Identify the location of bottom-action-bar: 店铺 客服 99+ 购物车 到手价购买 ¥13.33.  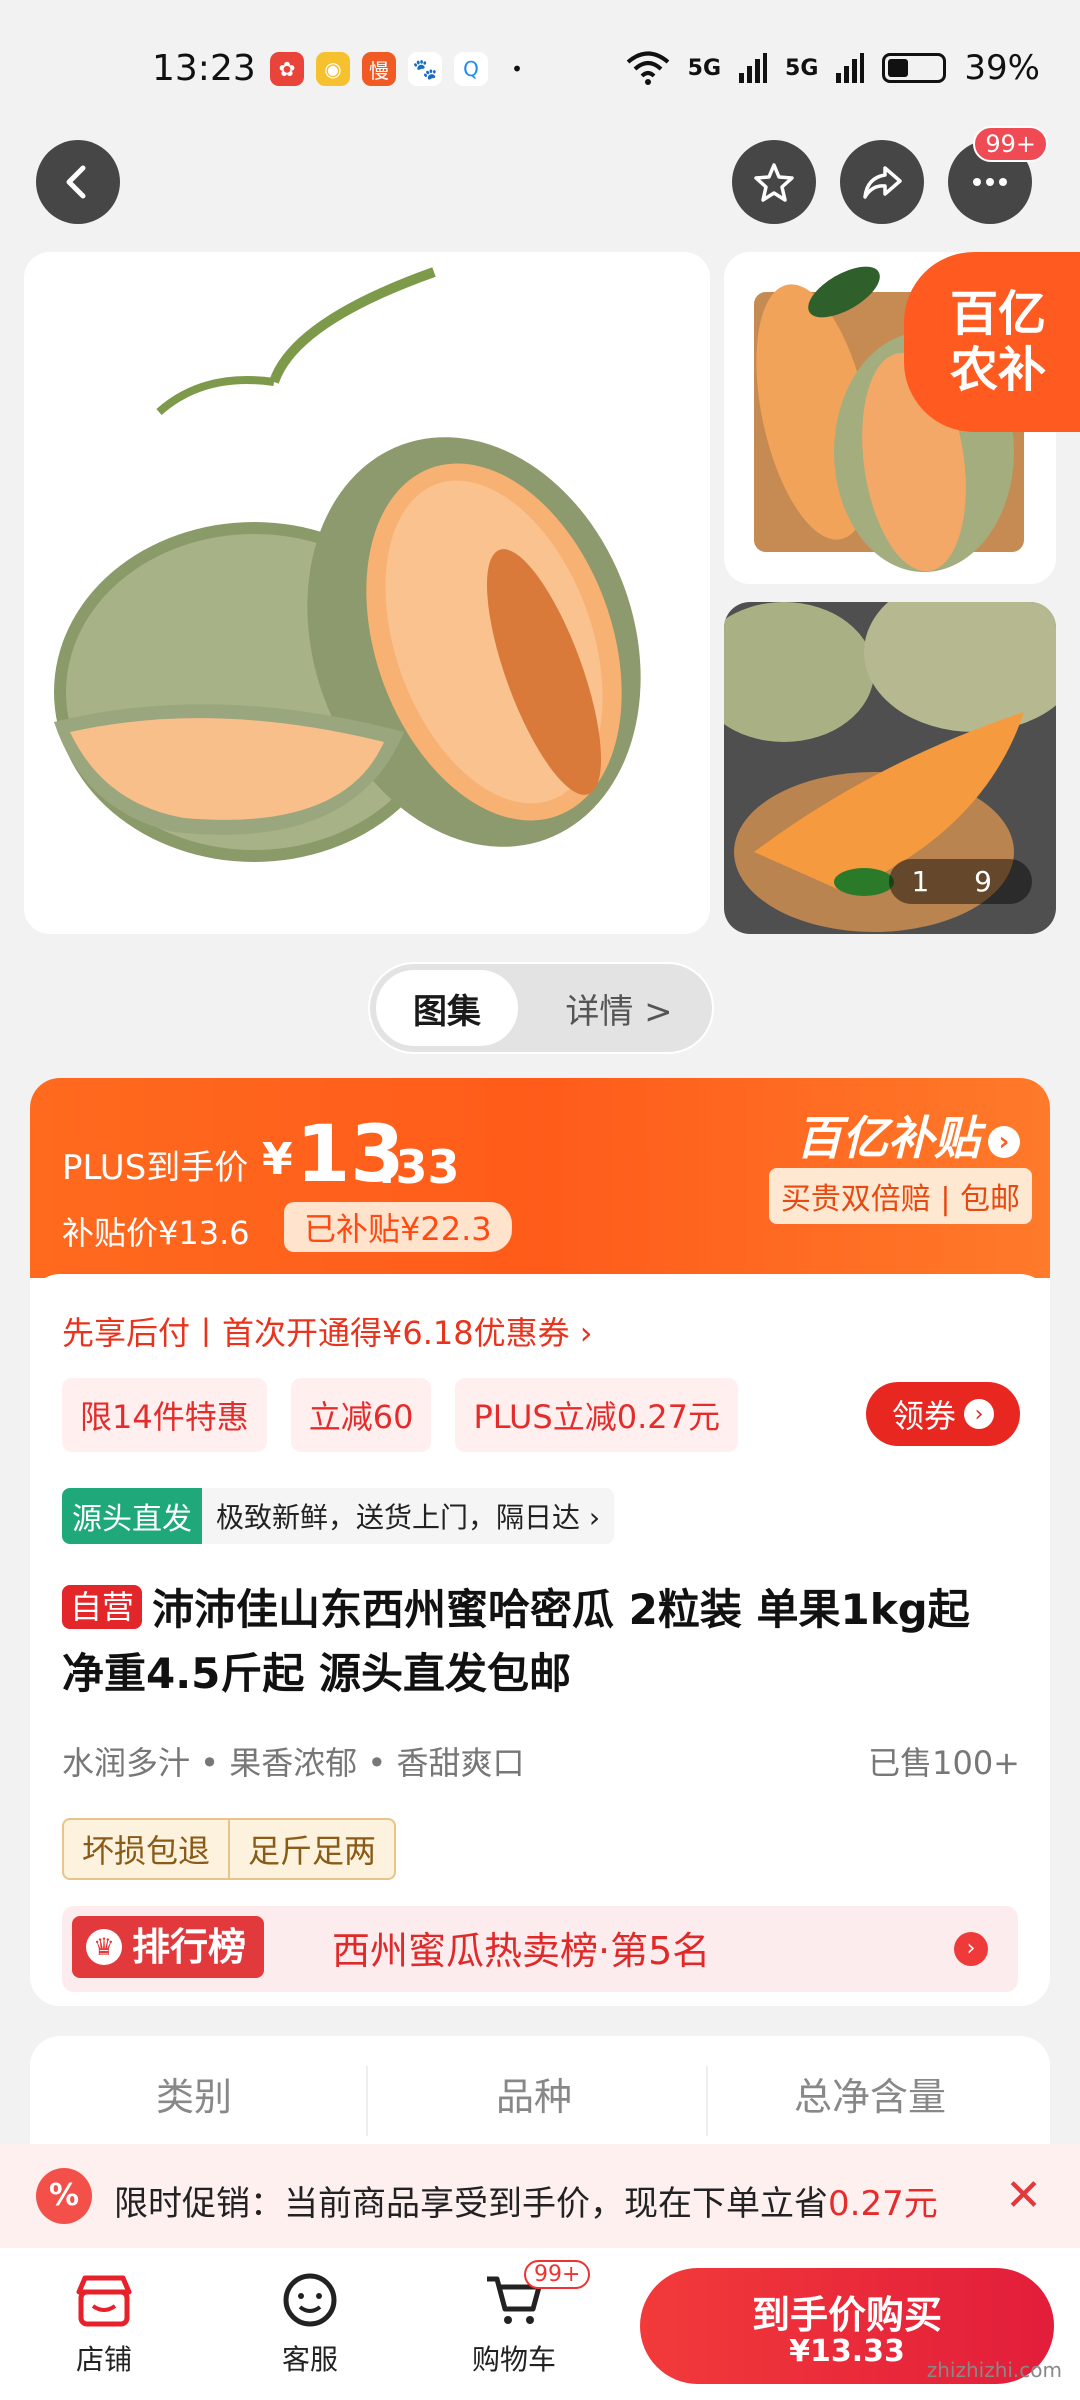
(540, 2324).